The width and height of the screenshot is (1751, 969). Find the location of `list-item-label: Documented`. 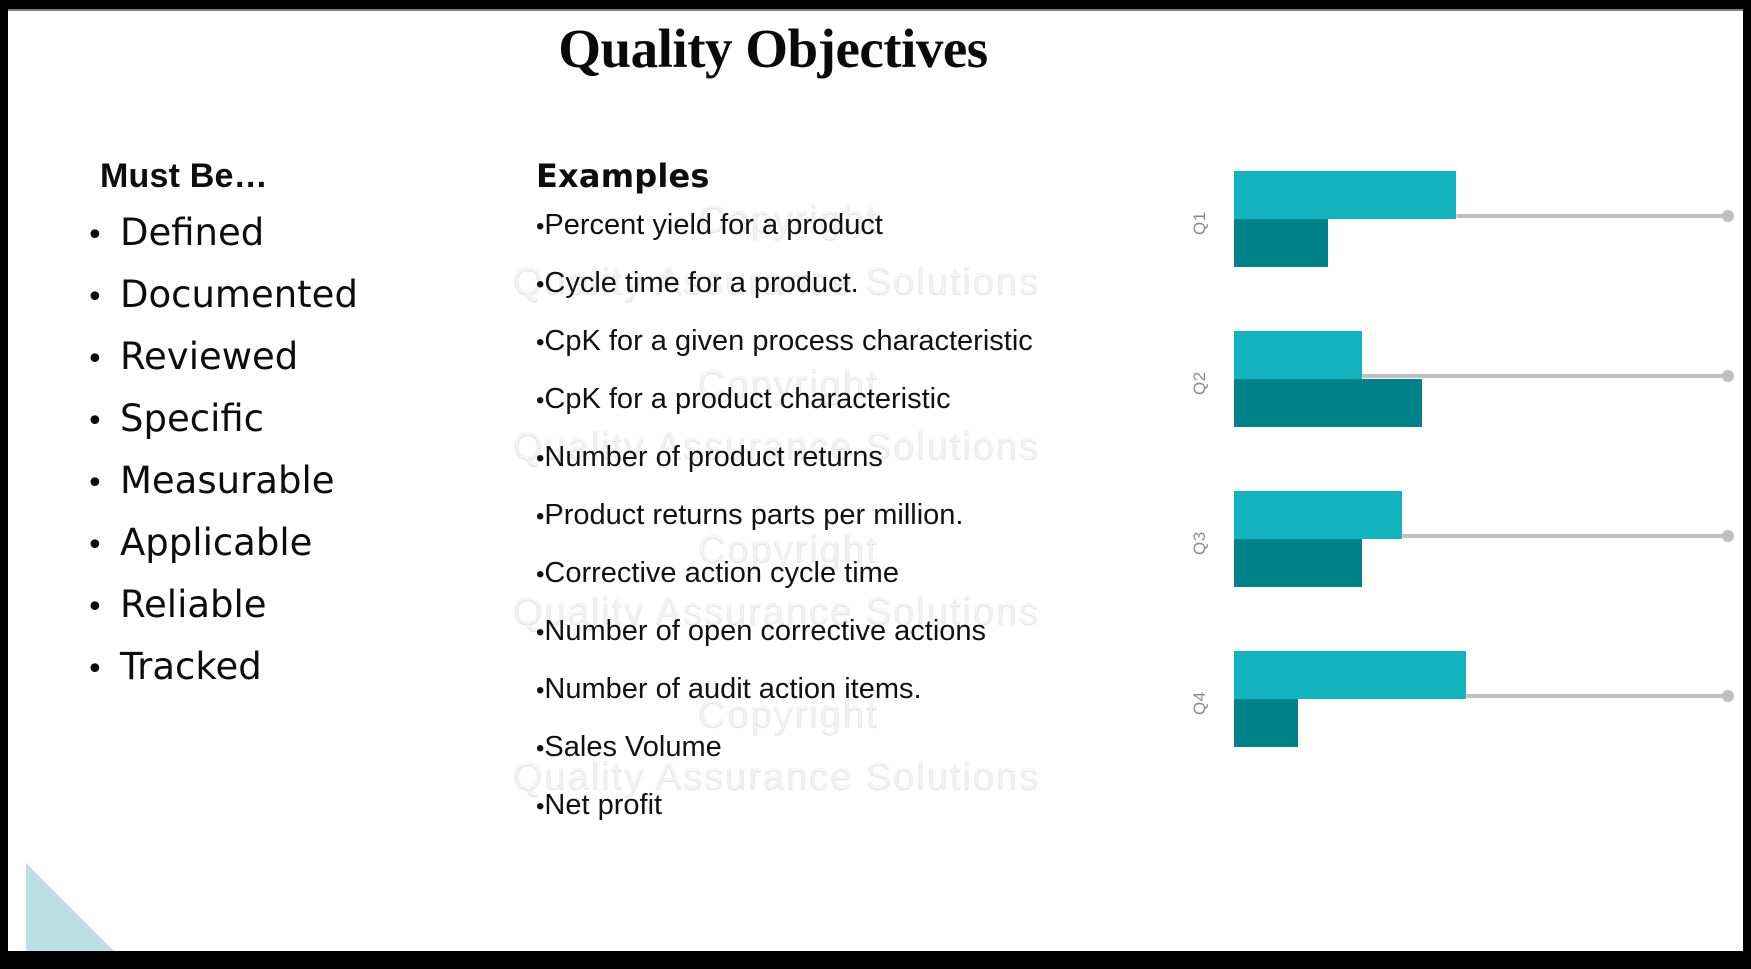

list-item-label: Documented is located at coordinates (239, 294).